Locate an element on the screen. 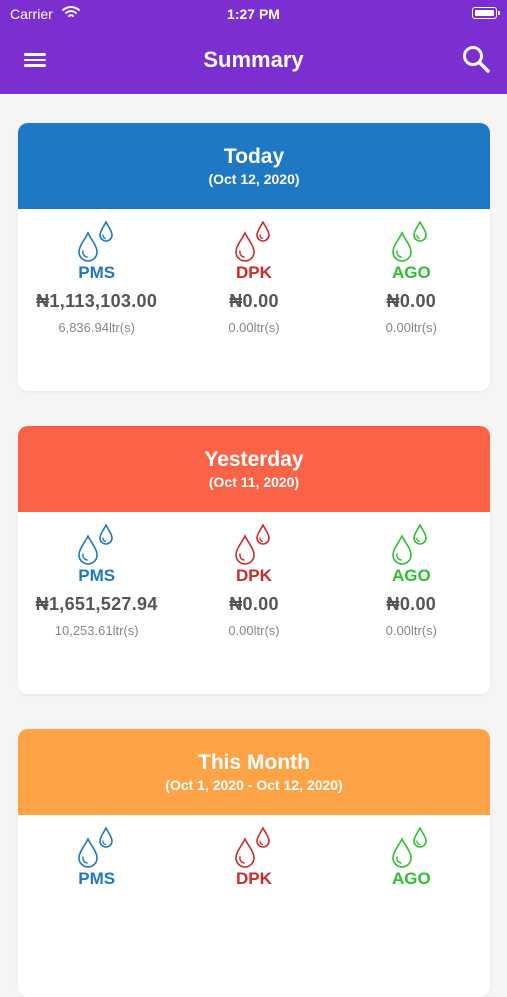  card-date: (Oct 12, 2020) is located at coordinates (254, 179).